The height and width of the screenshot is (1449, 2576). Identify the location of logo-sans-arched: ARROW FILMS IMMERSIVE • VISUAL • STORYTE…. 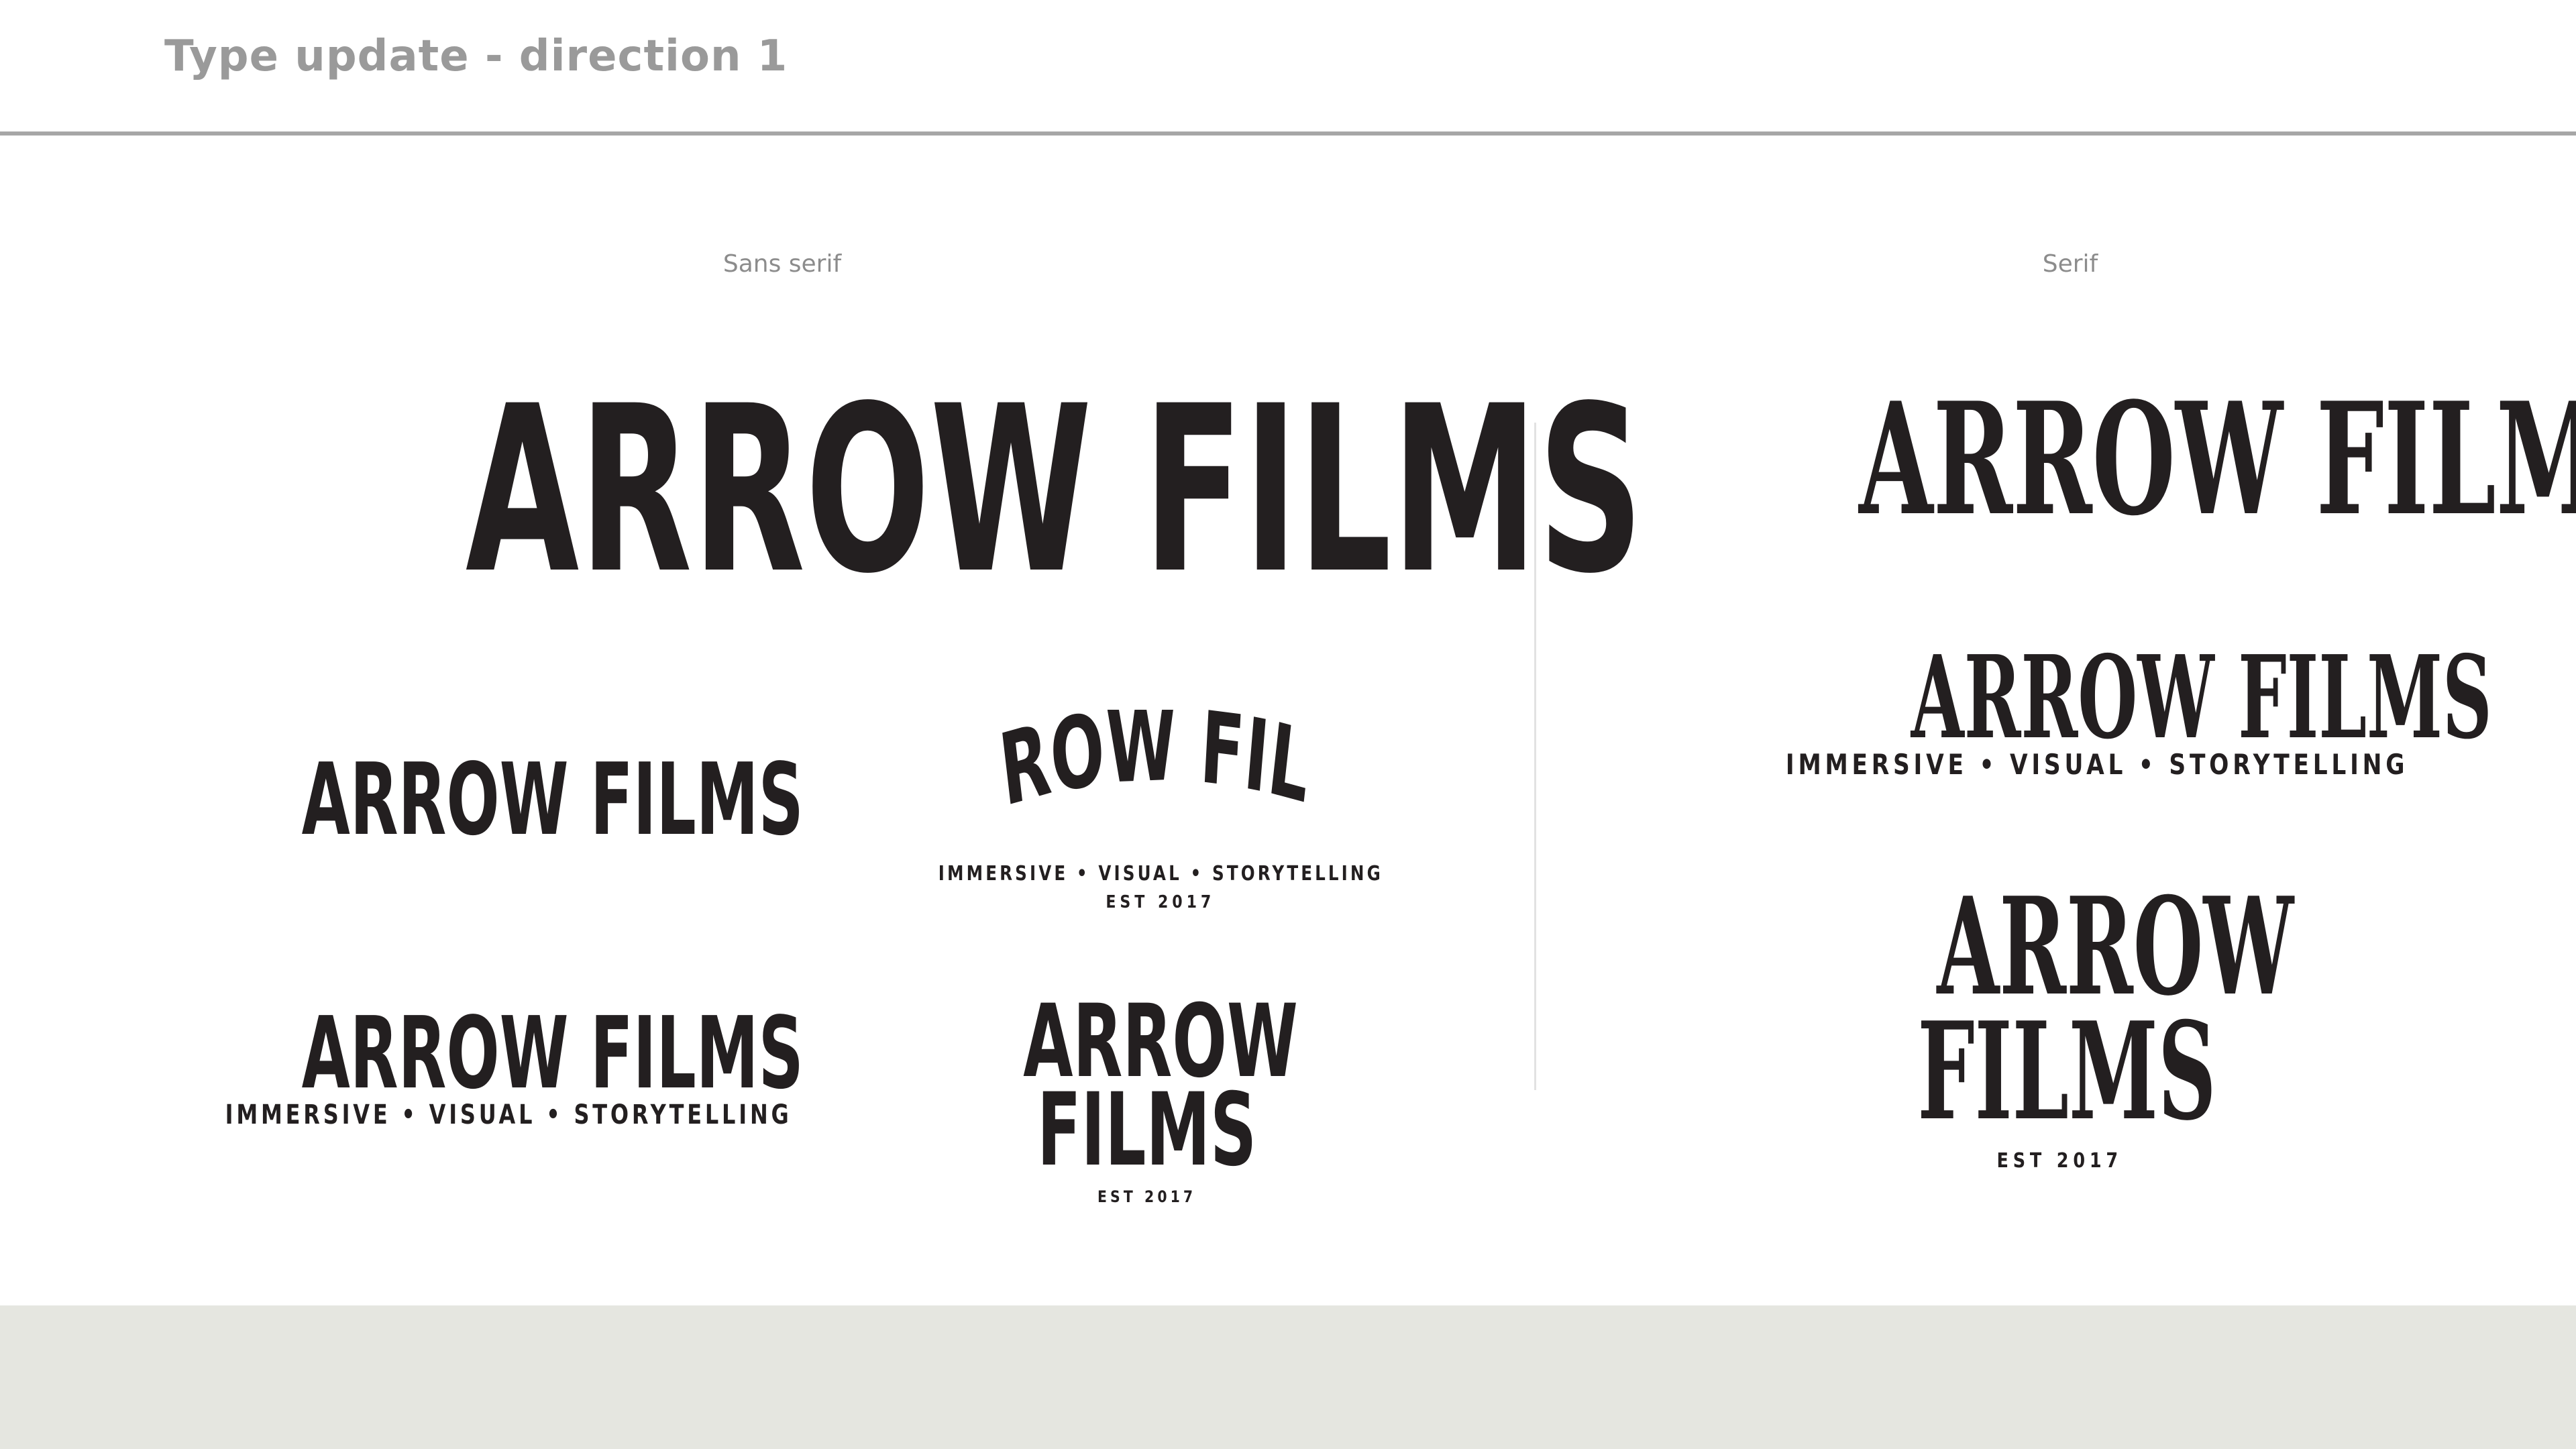
(1160, 810).